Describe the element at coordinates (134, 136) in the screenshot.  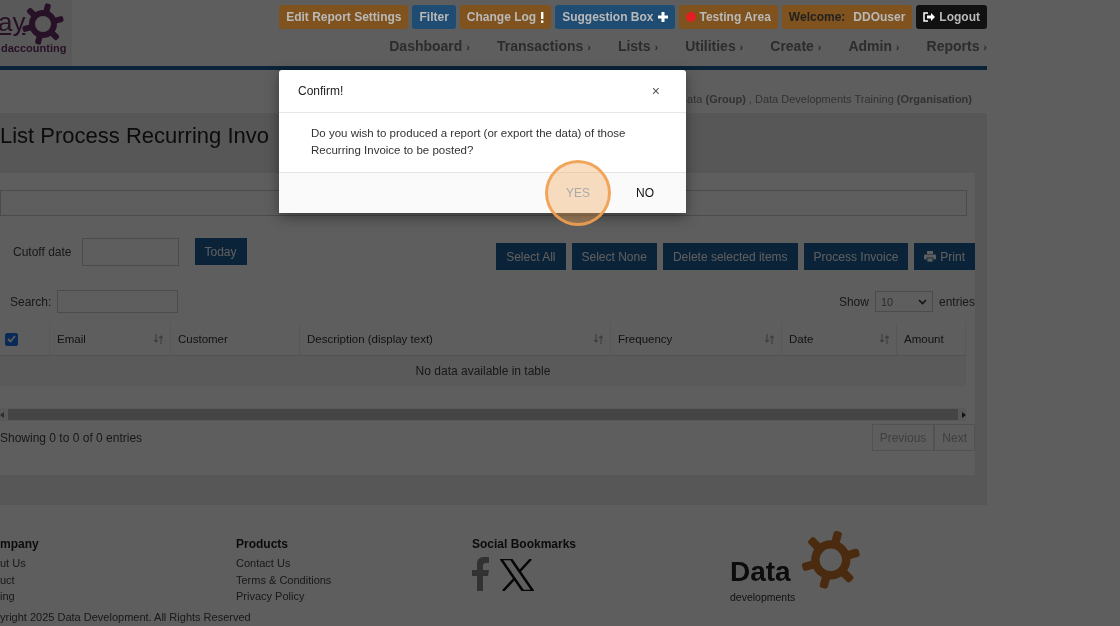
I see `page-title: List Process Recurring Invo` at that location.